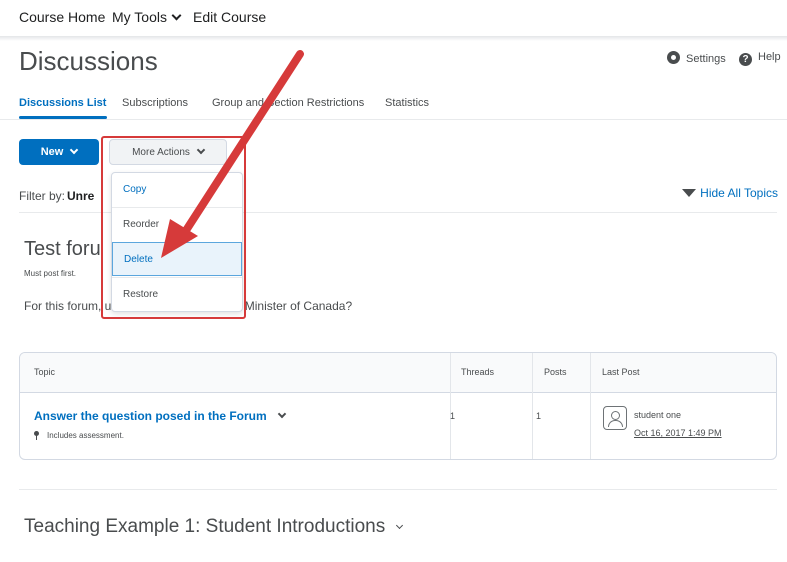  Describe the element at coordinates (658, 415) in the screenshot. I see `last-post-user: student one` at that location.